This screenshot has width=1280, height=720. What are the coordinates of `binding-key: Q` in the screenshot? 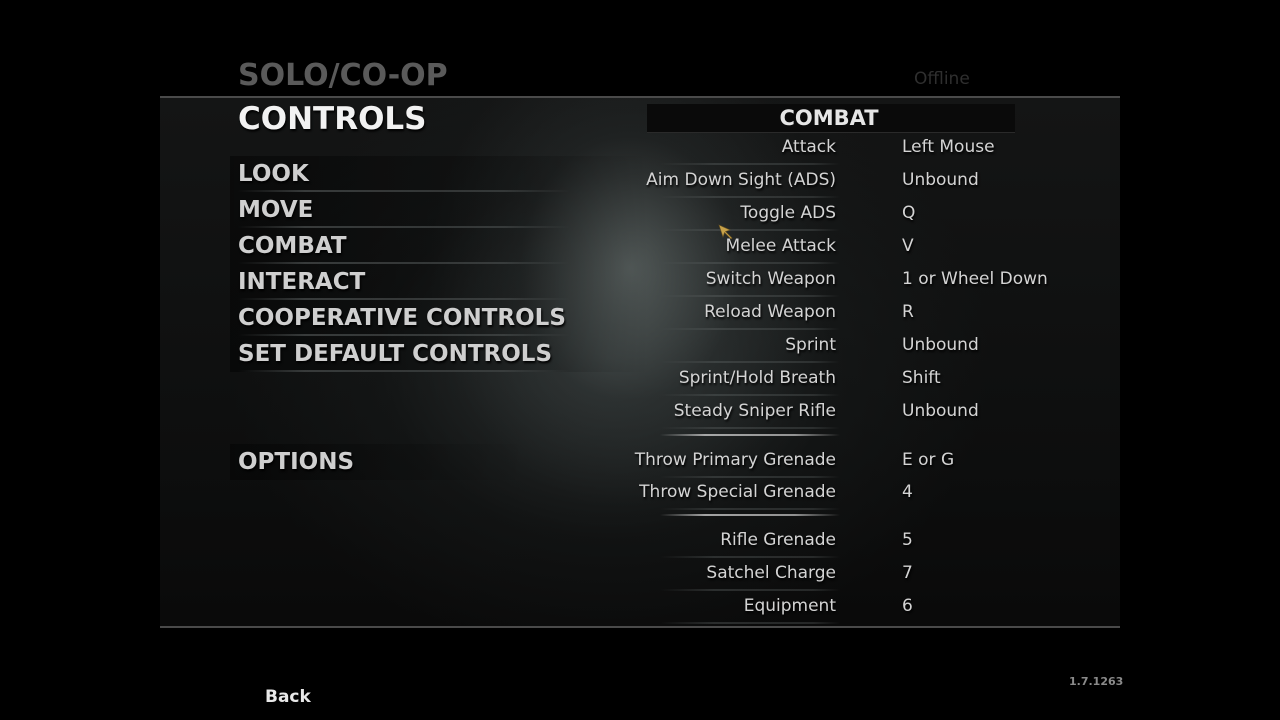 It's located at (908, 213).